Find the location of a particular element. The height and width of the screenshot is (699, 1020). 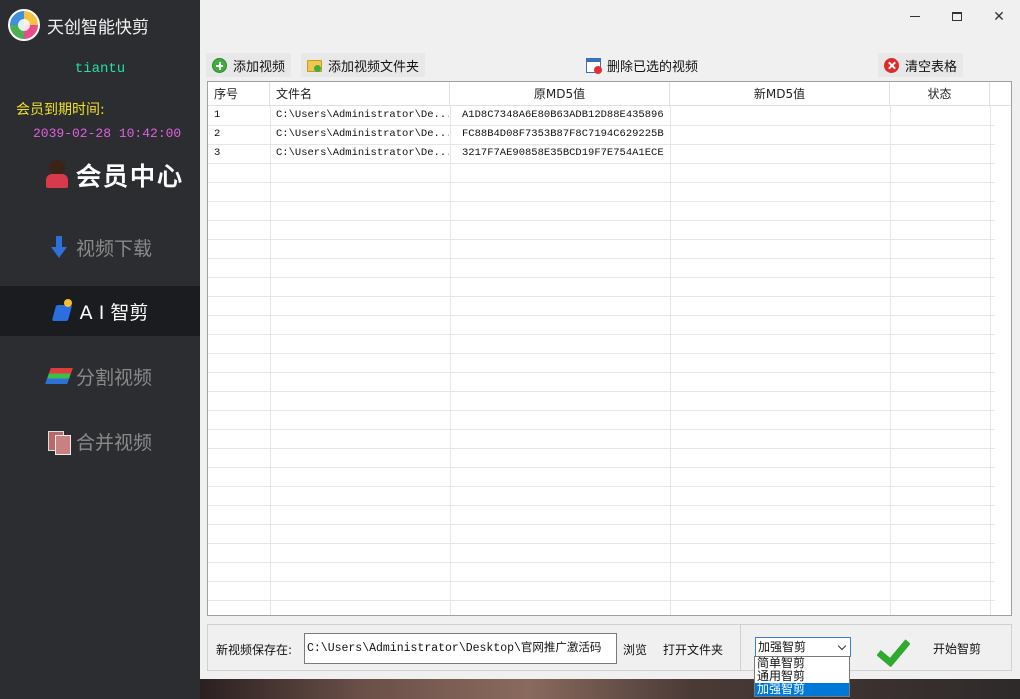

start-cut-button: 开始智剪 is located at coordinates (930, 648).